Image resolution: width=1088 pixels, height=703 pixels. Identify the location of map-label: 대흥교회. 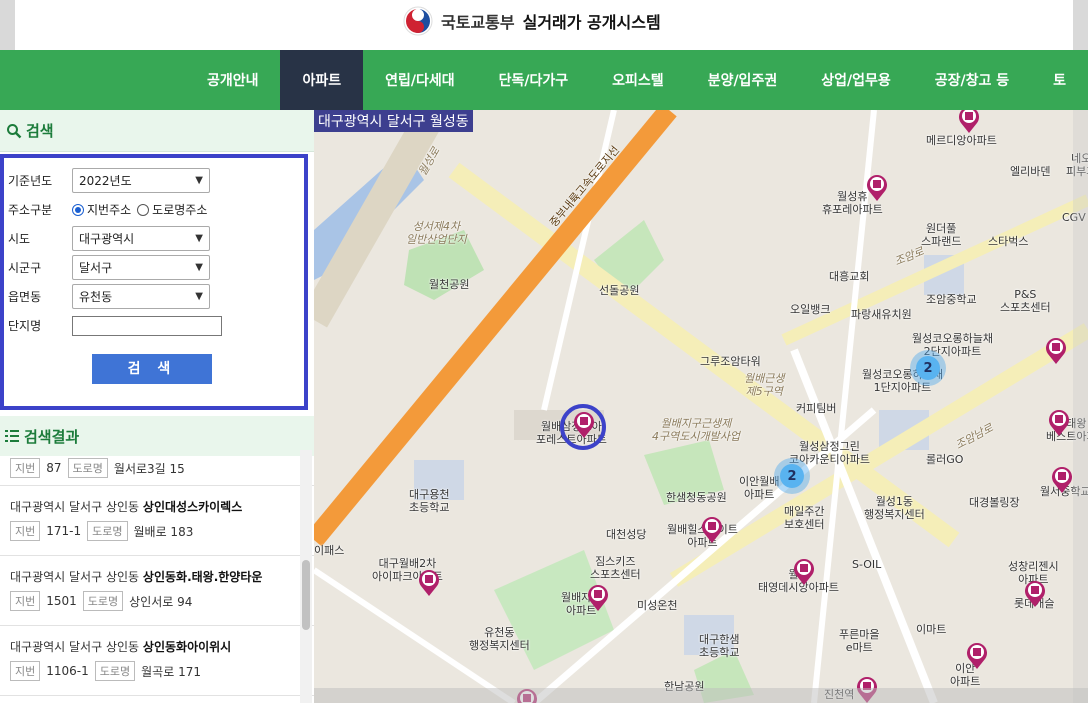
(849, 276).